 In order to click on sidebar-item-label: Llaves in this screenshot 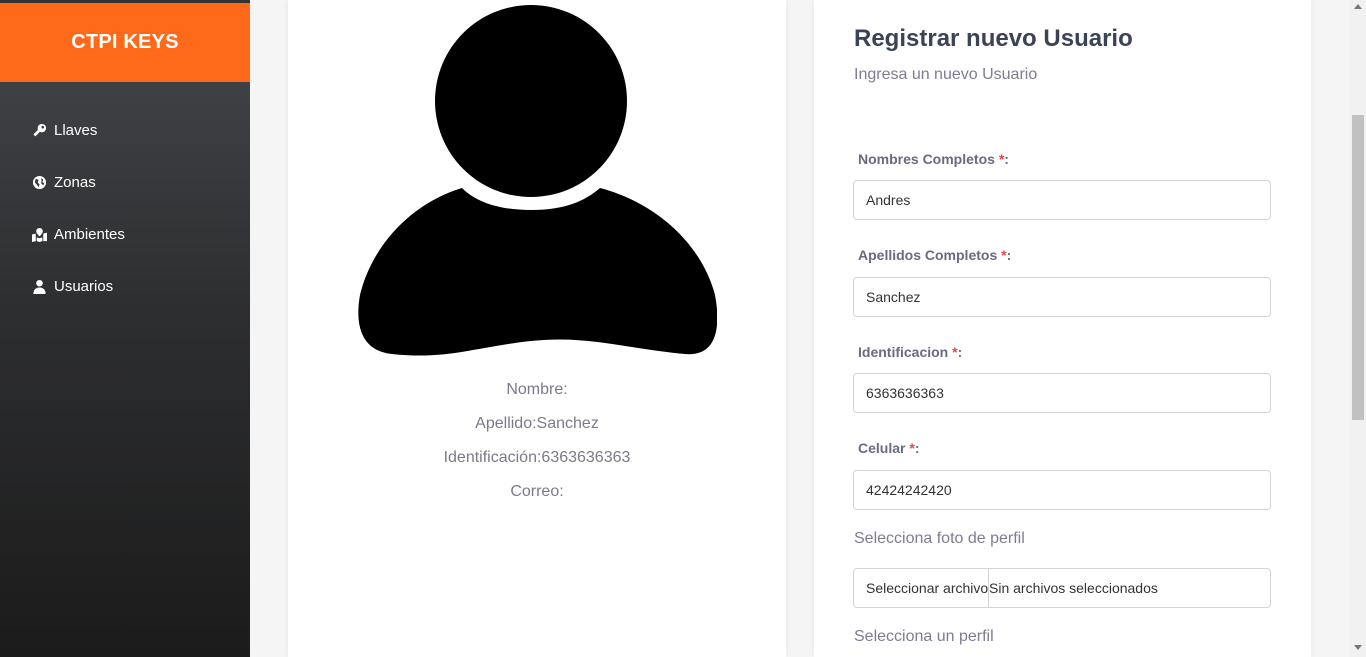, I will do `click(76, 130)`.